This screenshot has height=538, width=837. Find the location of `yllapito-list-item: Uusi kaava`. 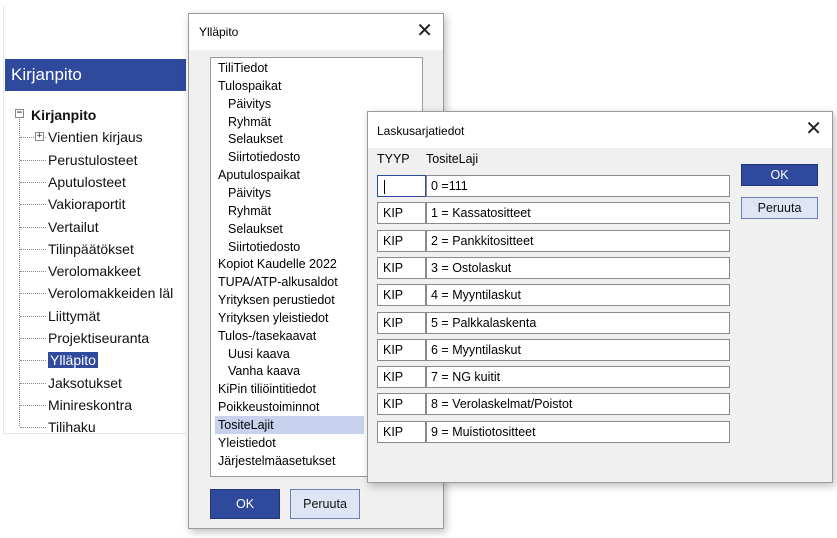

yllapito-list-item: Uusi kaava is located at coordinates (289, 354).